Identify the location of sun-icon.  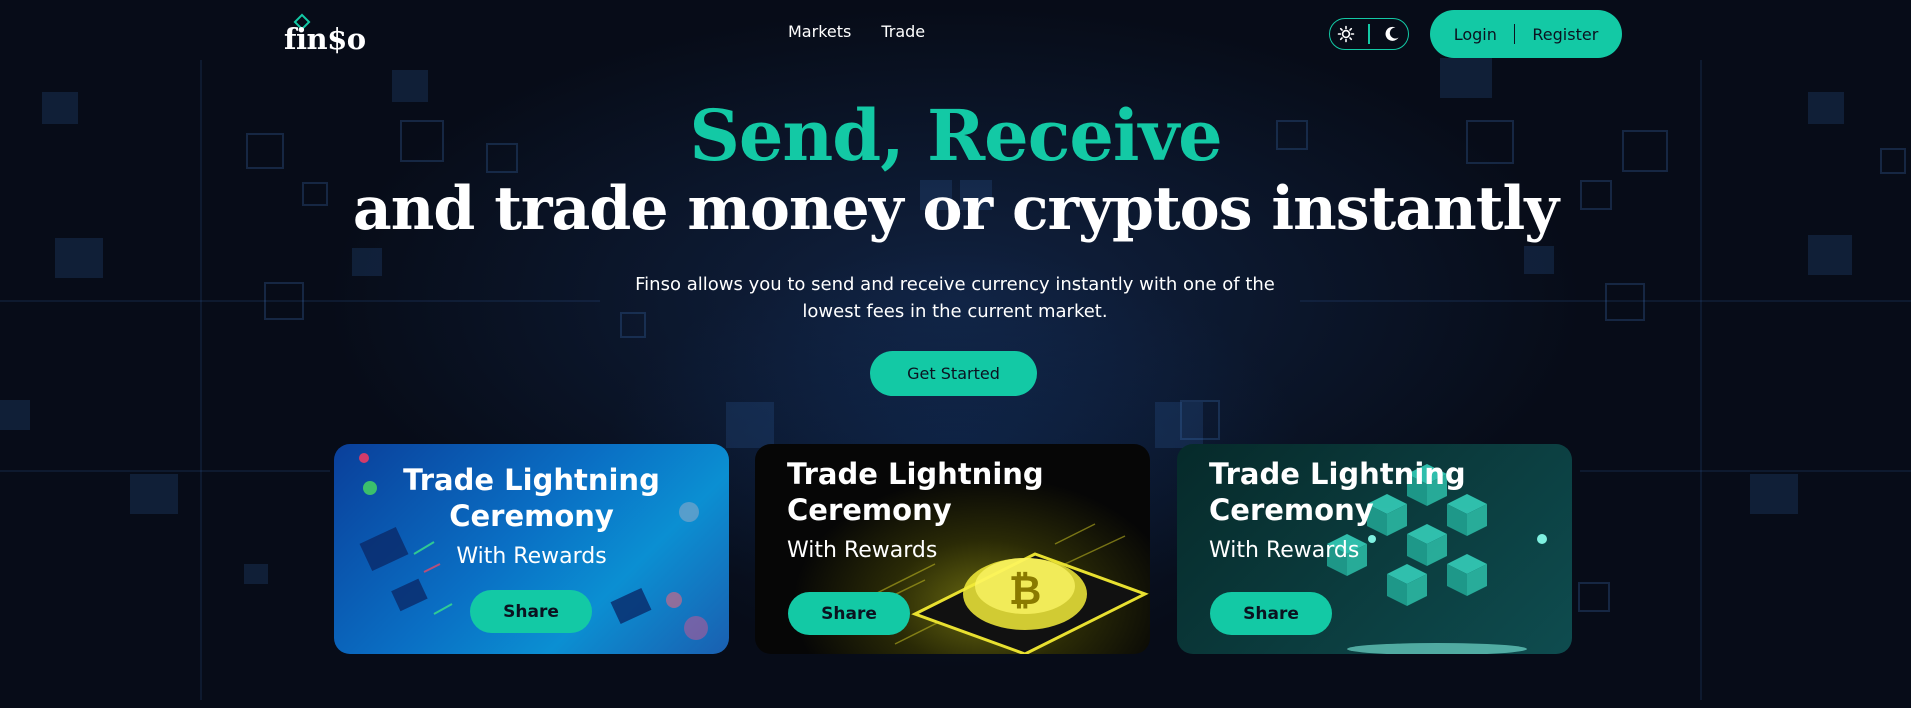
(1346, 34).